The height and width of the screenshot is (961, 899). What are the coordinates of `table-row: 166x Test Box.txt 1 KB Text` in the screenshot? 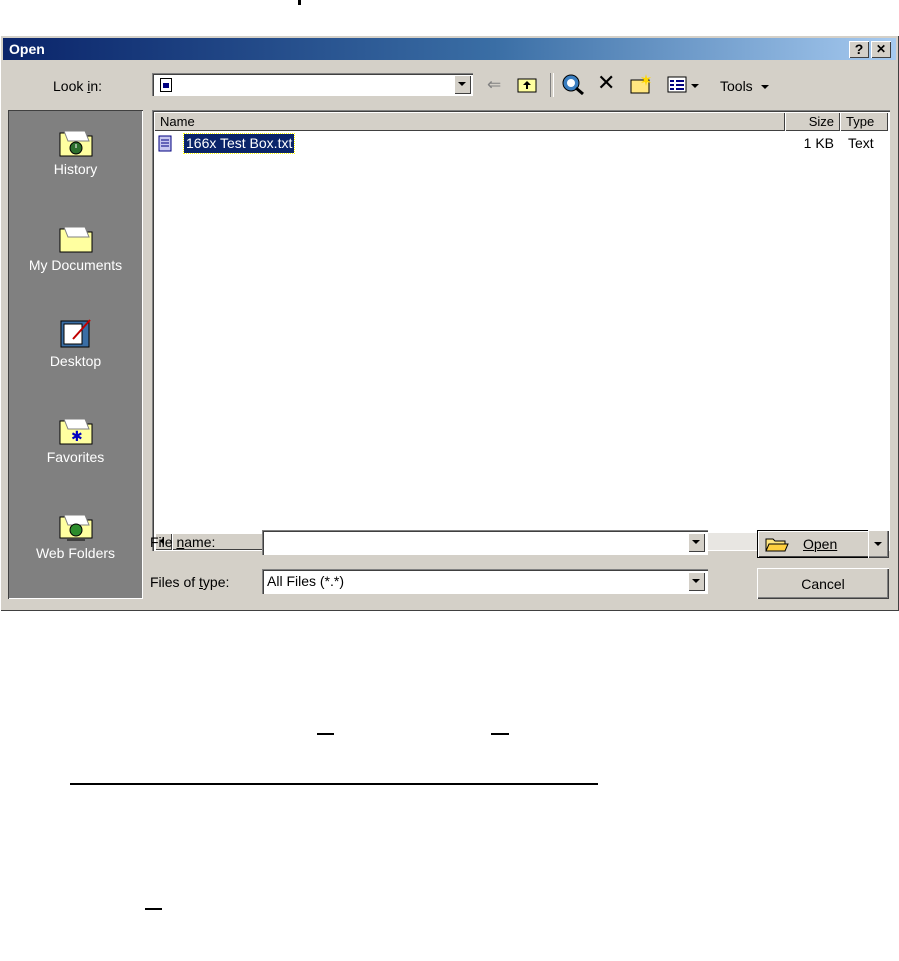 It's located at (521, 143).